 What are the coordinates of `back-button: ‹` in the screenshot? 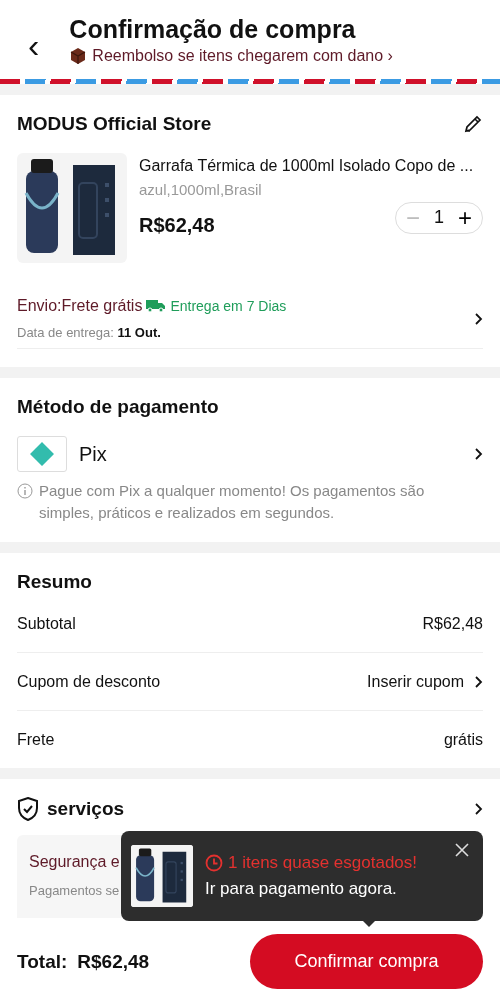 It's located at (34, 46).